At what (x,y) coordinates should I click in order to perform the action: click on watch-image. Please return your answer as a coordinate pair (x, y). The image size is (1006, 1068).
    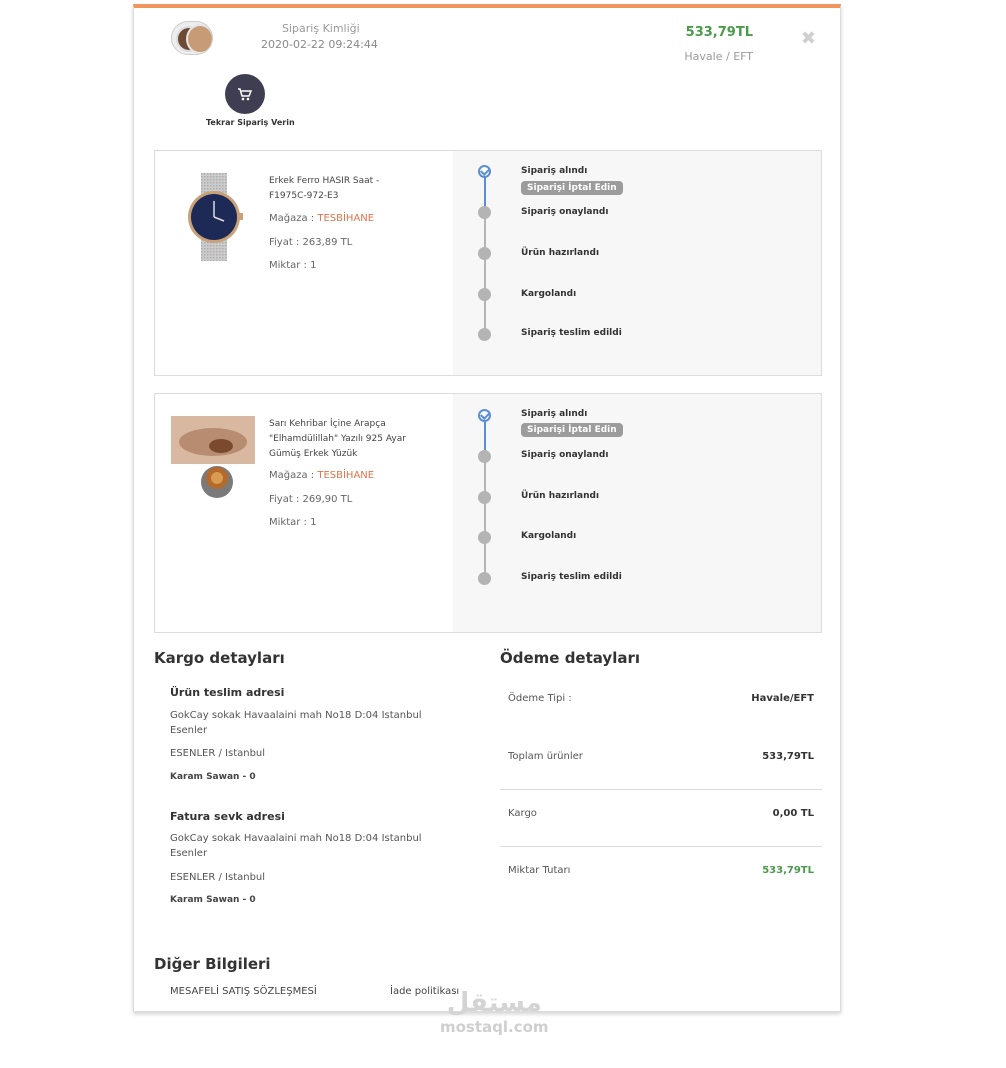
    Looking at the image, I should click on (213, 217).